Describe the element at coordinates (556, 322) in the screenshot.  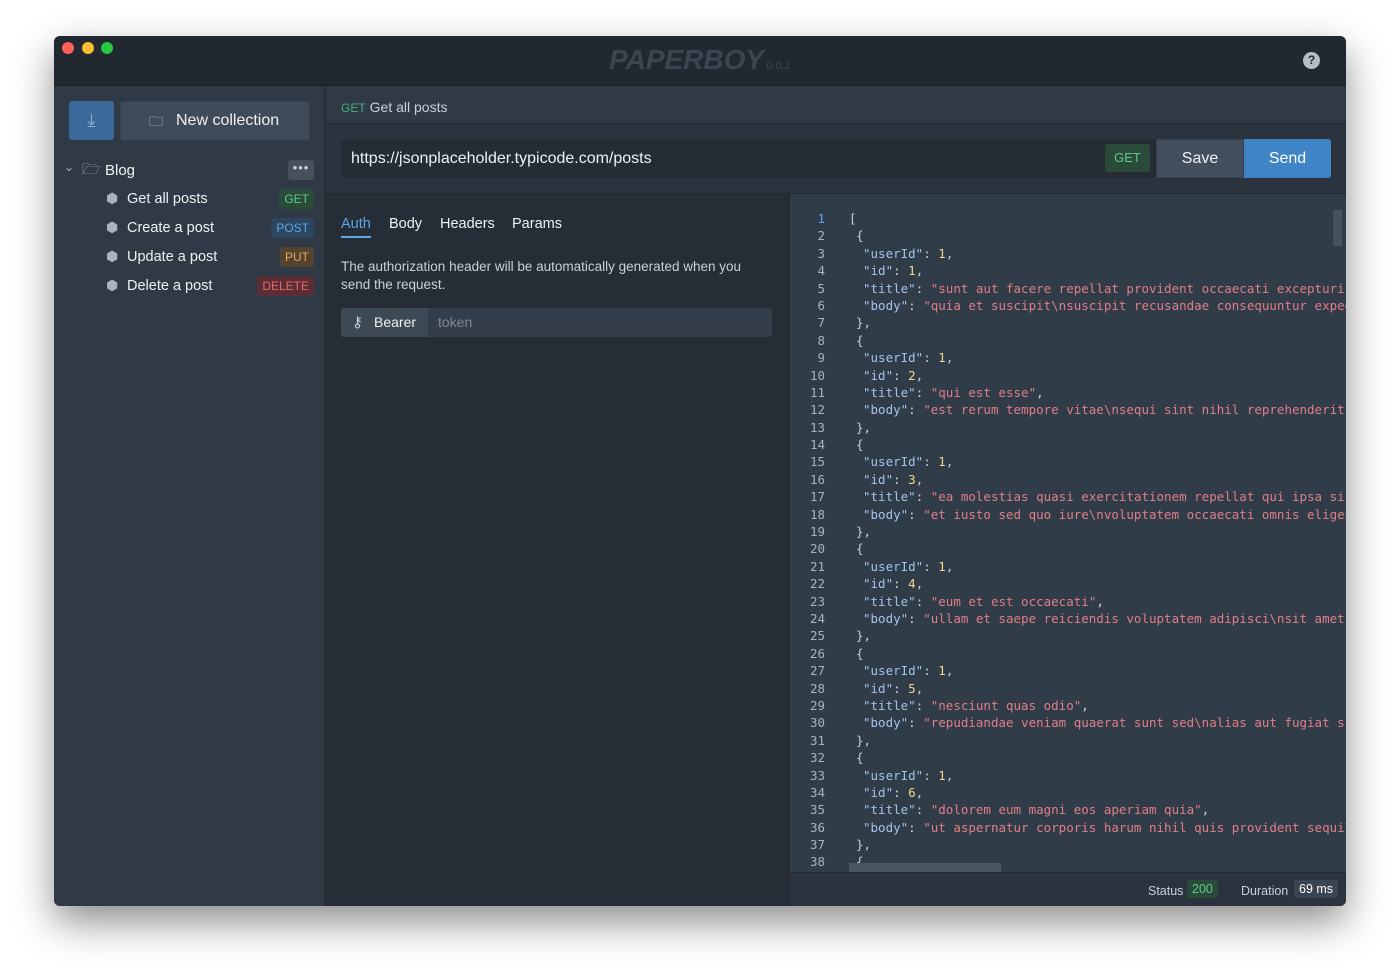
I see `bearer-token-field: ⚷ Bearer token` at that location.